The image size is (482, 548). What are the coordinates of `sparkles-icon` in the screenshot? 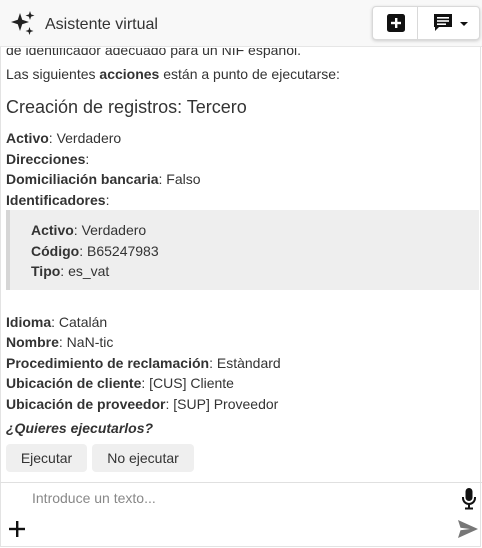 It's located at (23, 23).